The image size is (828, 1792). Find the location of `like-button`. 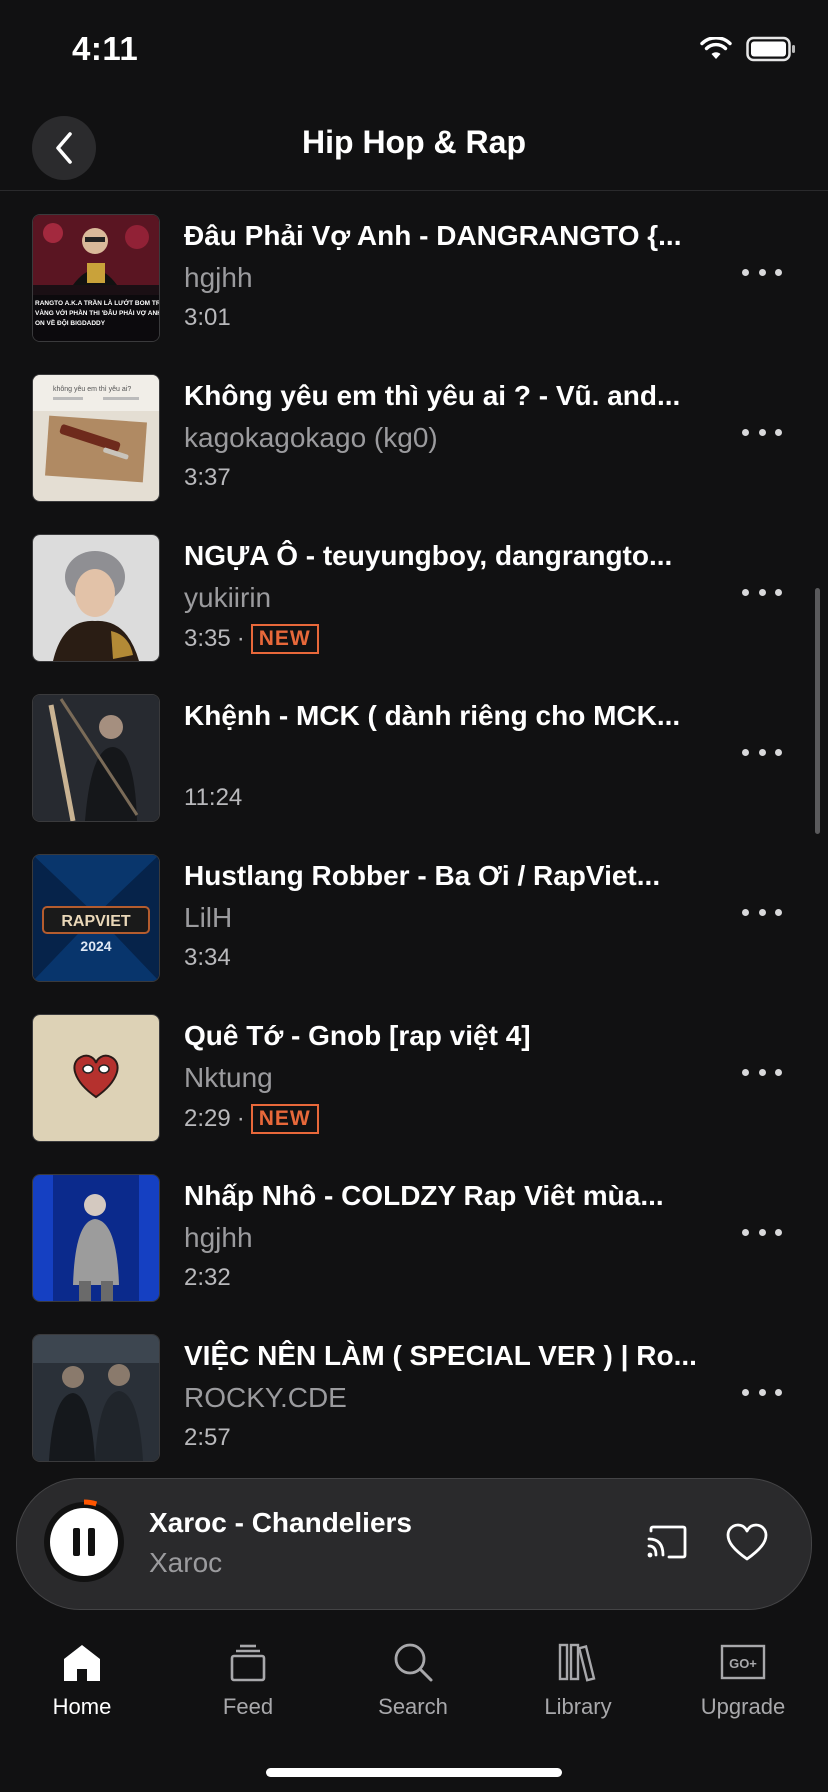

like-button is located at coordinates (747, 1543).